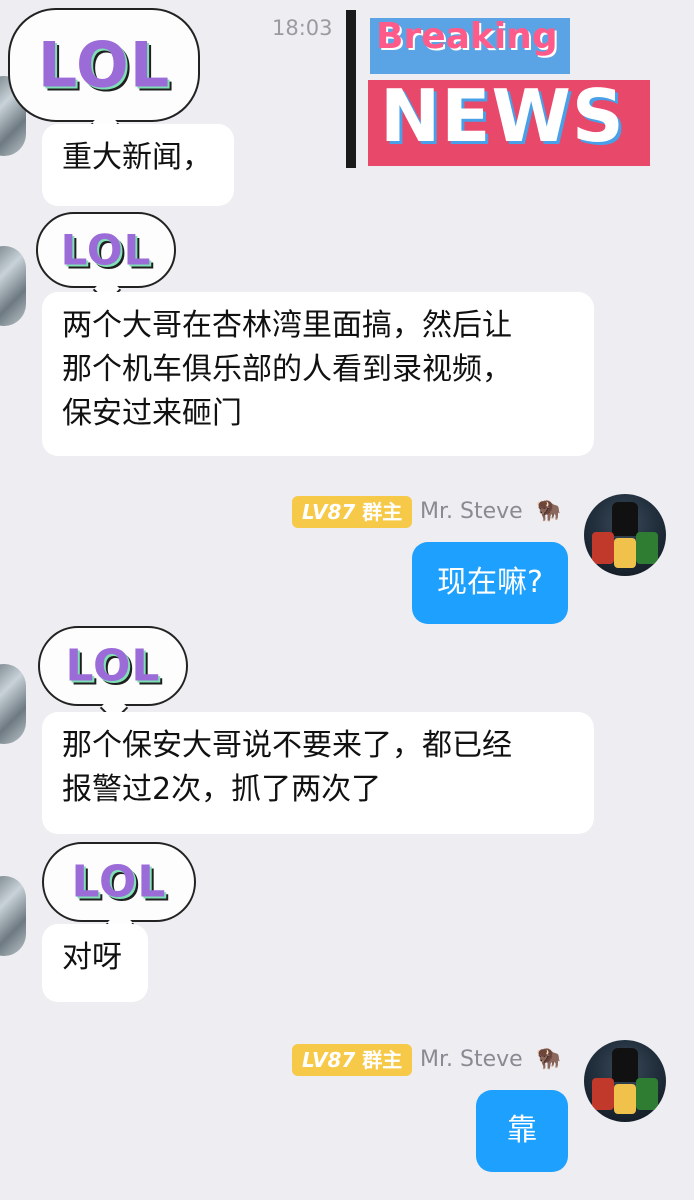 This screenshot has height=1200, width=694. I want to click on message-bubble-self: 现在嘛?, so click(490, 583).